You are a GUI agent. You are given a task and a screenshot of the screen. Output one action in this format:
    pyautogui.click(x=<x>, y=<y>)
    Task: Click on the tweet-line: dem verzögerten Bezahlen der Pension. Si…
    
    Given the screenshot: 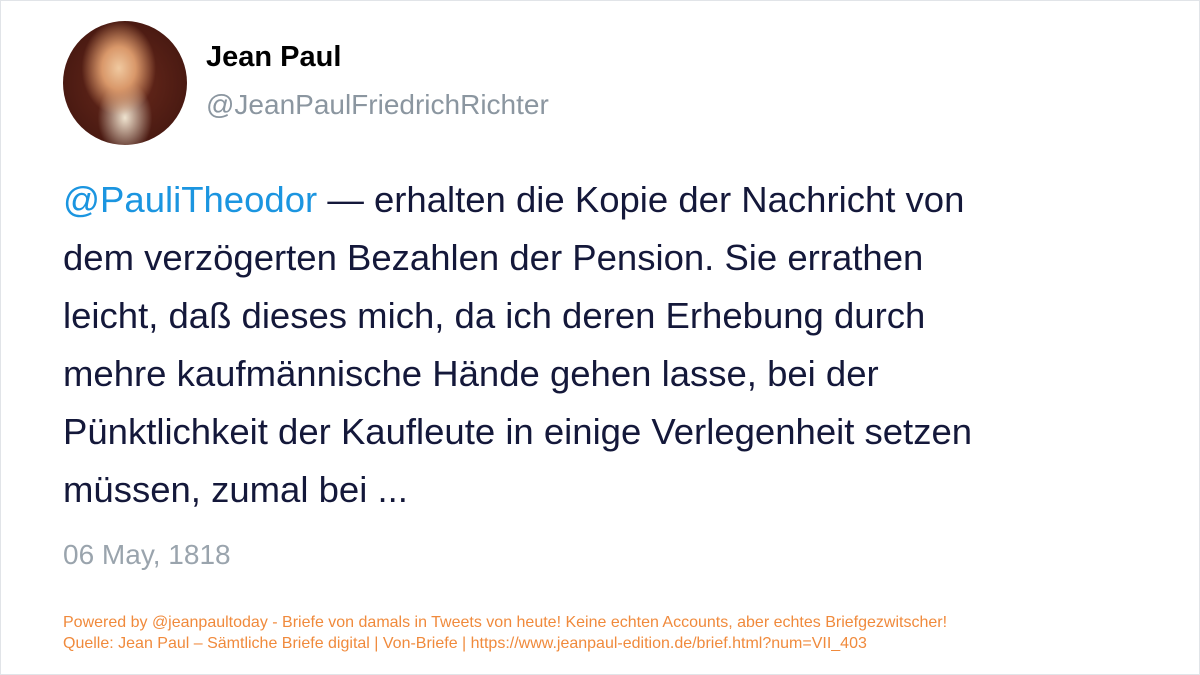 What is the action you would take?
    pyautogui.click(x=493, y=257)
    